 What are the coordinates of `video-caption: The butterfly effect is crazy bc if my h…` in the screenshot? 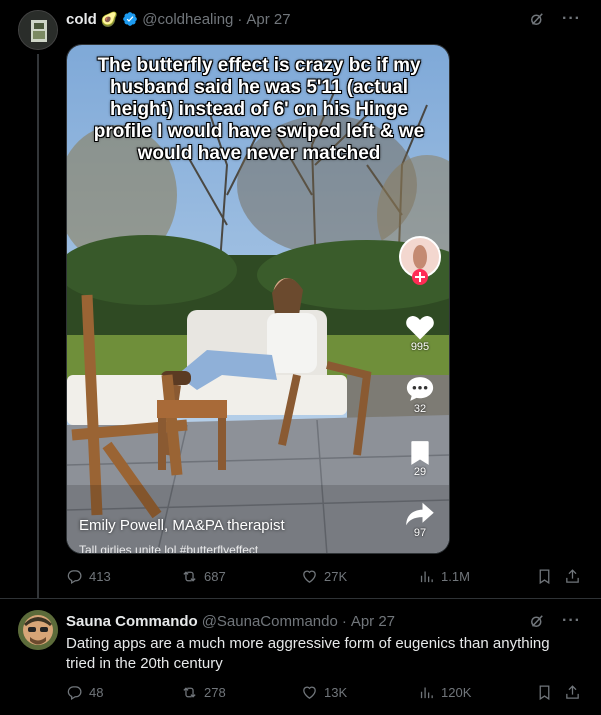 It's located at (259, 109).